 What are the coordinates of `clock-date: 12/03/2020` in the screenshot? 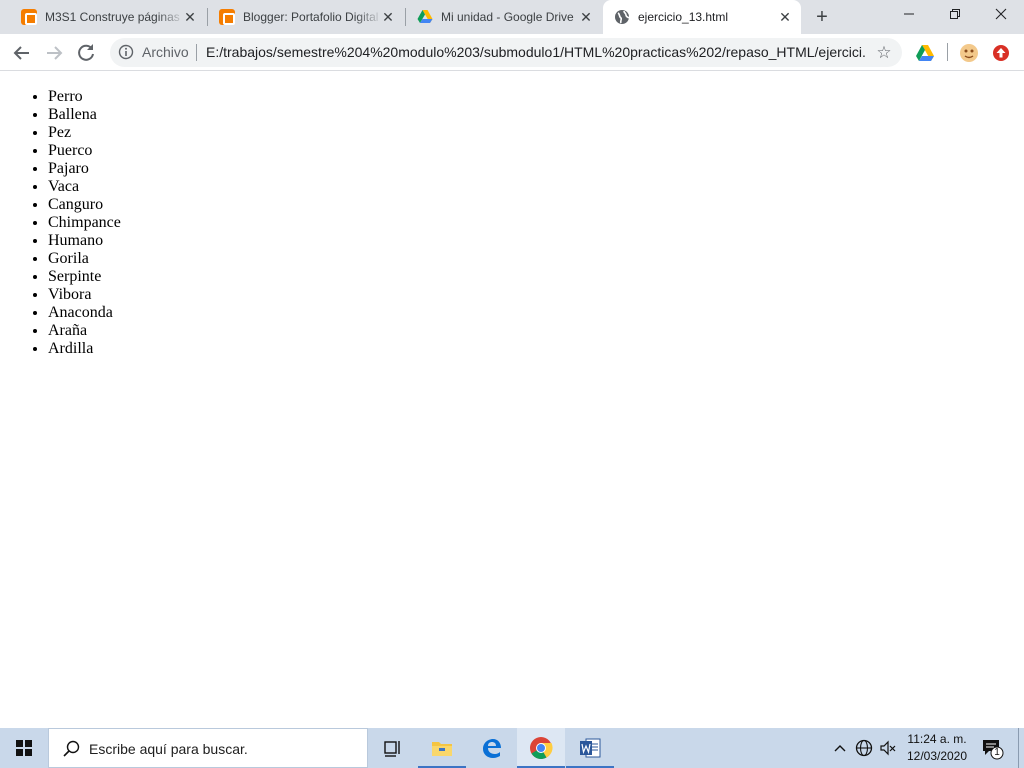 It's located at (937, 756).